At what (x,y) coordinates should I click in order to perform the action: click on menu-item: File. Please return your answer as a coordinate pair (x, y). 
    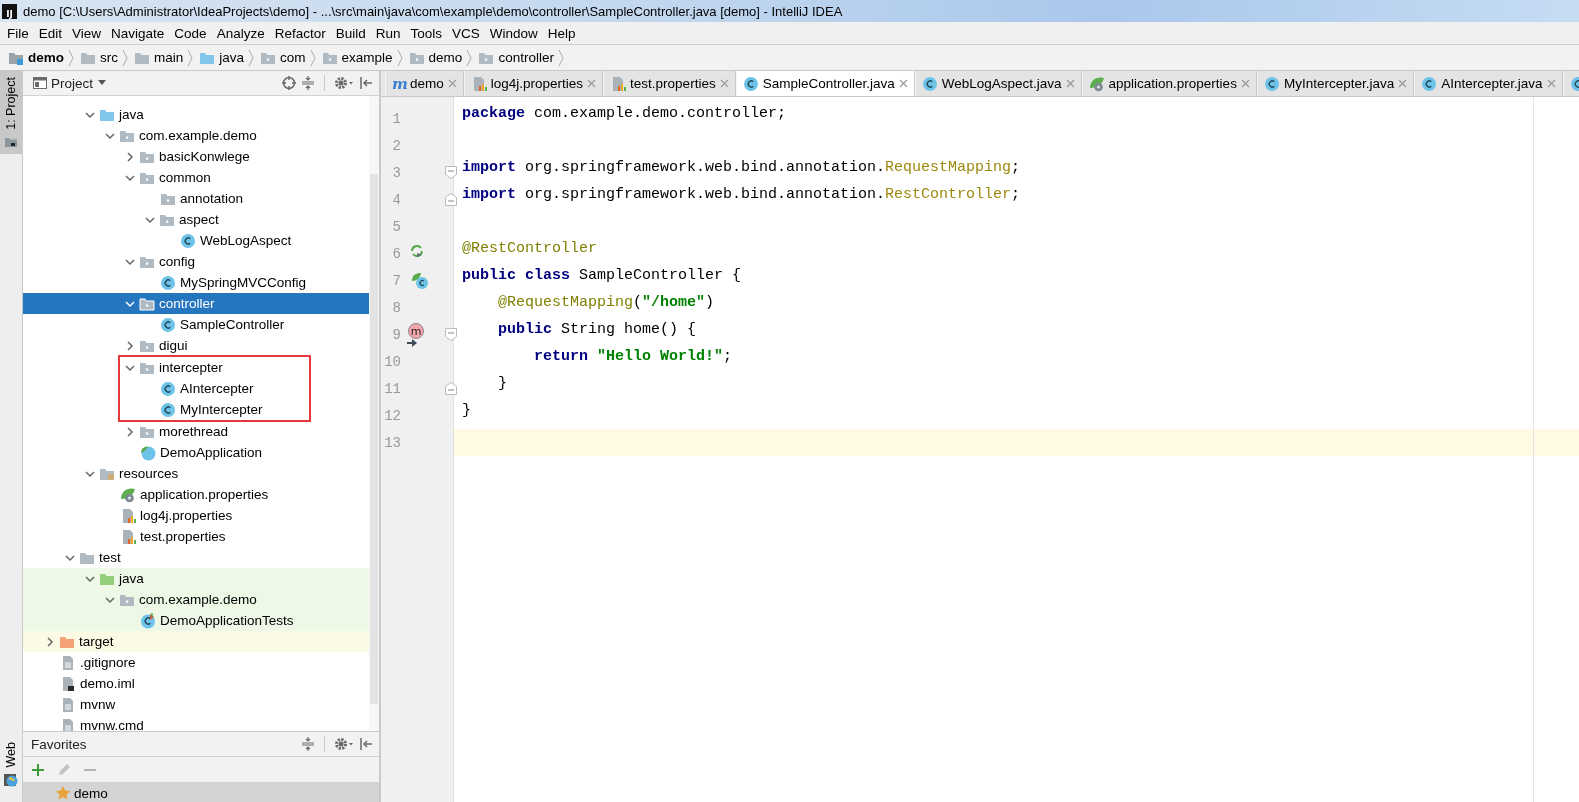
    Looking at the image, I should click on (18, 33).